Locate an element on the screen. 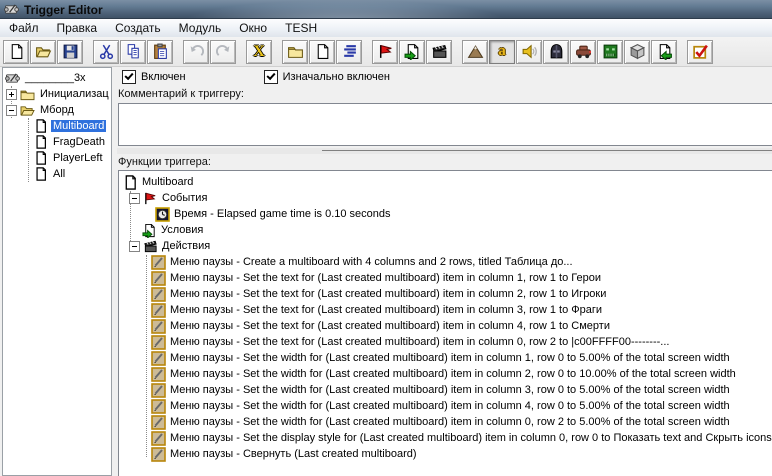 This screenshot has width=772, height=476. map-name-label: ________3x is located at coordinates (55, 78).